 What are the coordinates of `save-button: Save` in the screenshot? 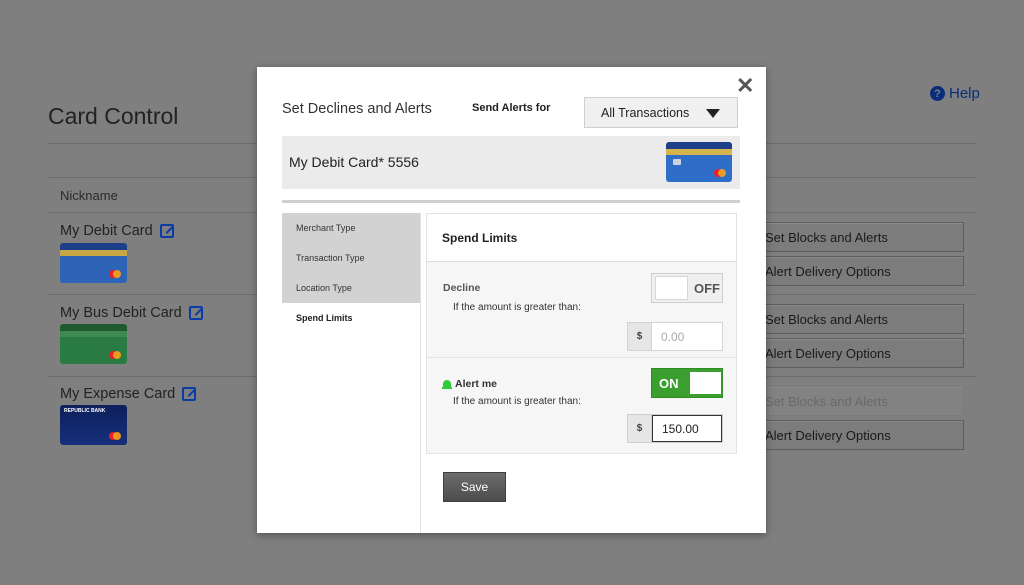 It's located at (474, 487).